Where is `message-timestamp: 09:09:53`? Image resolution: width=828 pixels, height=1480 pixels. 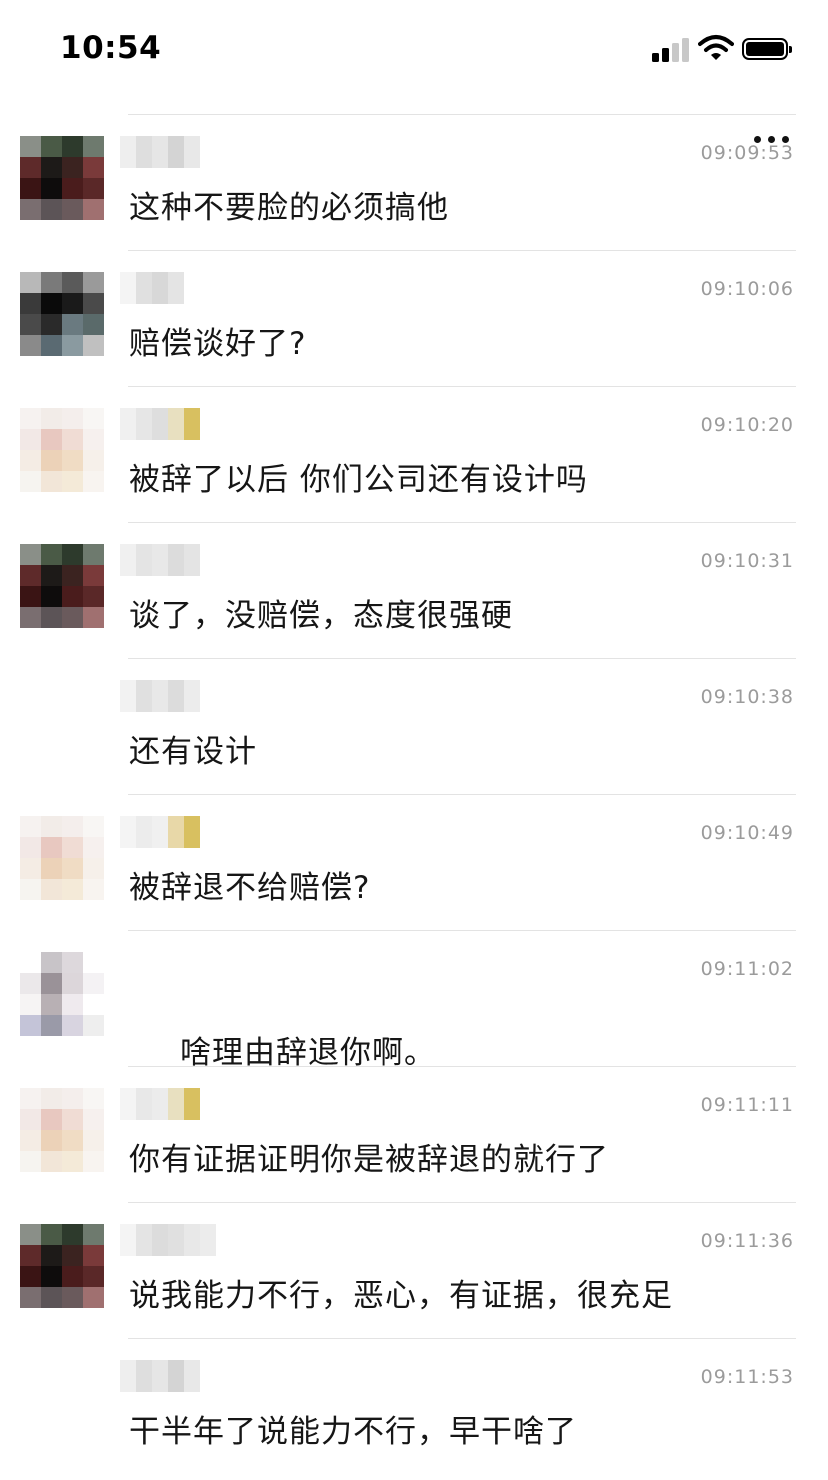
message-timestamp: 09:09:53 is located at coordinates (747, 153).